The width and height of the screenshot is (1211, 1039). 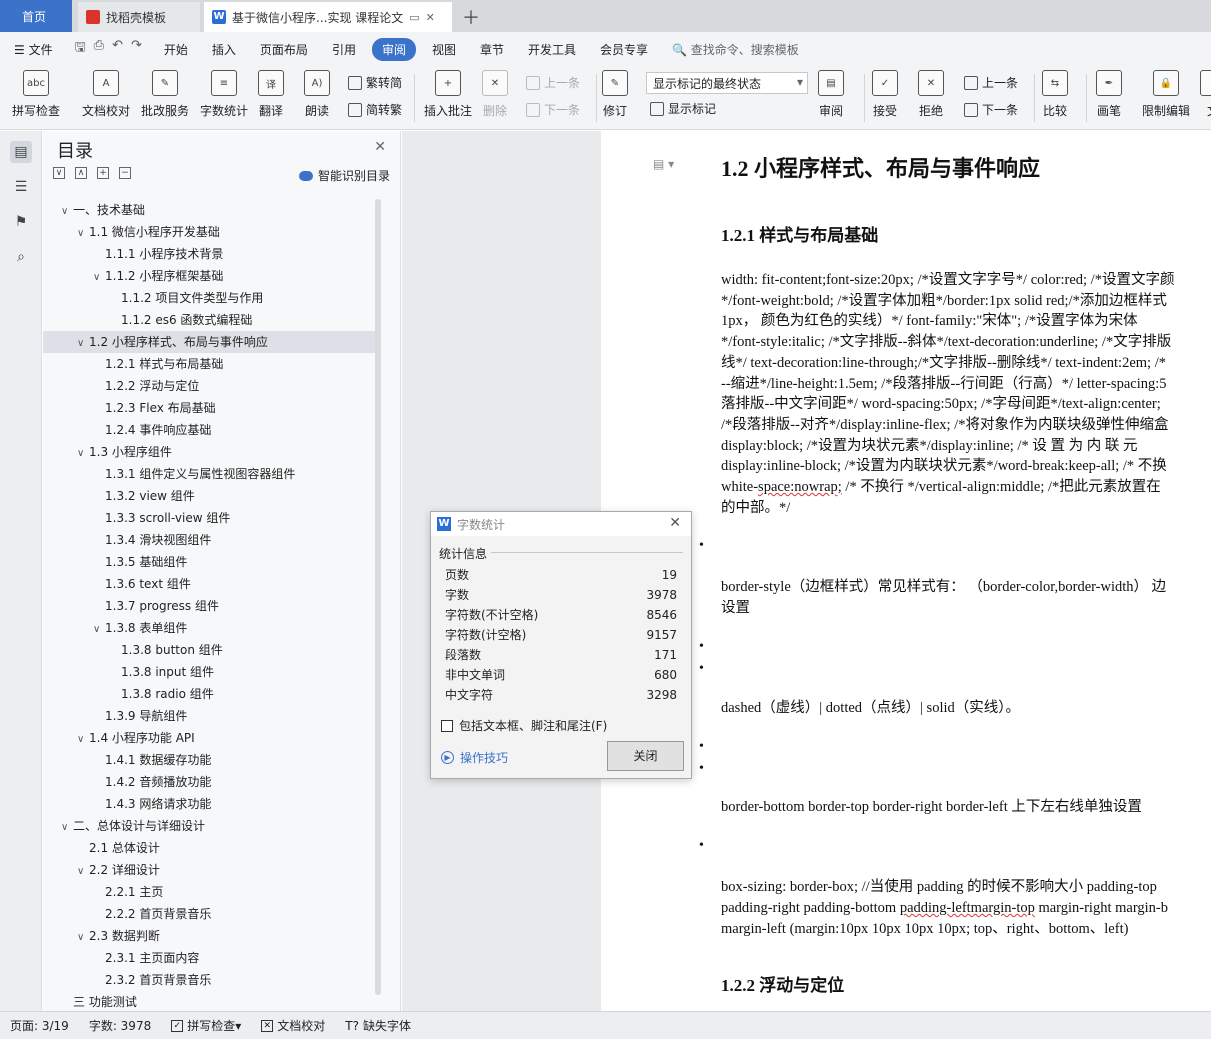 I want to click on toc-item: ∨ 一、技术基础, so click(x=210, y=210).